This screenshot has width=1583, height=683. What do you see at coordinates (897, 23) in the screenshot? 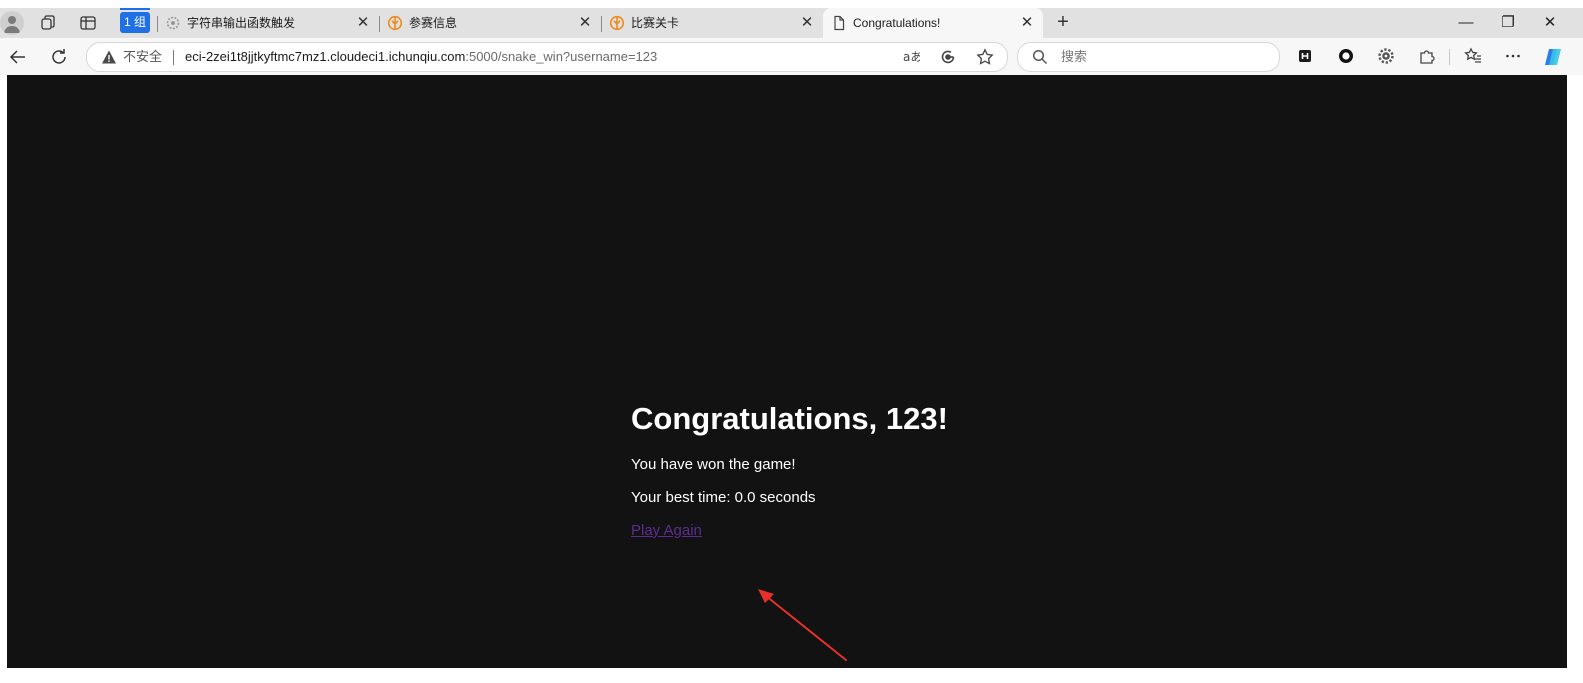
I see `tab-title: Congratulations!` at bounding box center [897, 23].